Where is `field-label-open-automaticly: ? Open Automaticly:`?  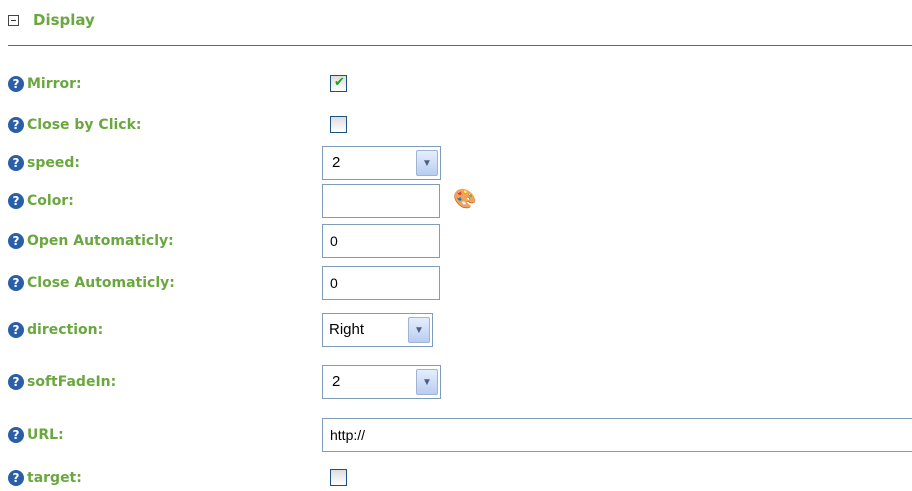 field-label-open-automaticly: ? Open Automaticly: is located at coordinates (91, 241).